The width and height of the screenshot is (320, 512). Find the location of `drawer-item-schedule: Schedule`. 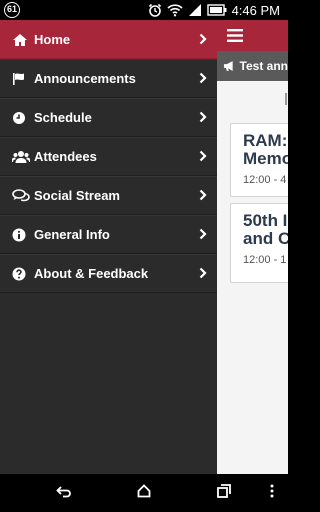

drawer-item-schedule: Schedule is located at coordinates (108, 117).